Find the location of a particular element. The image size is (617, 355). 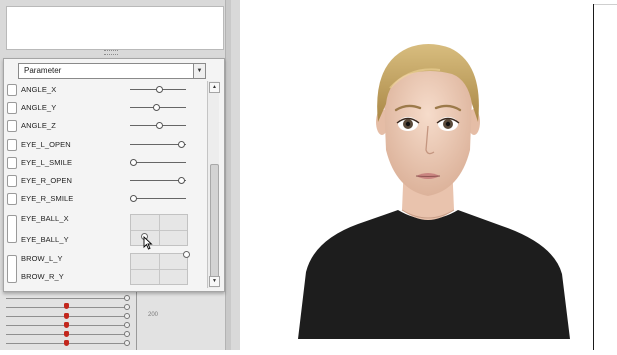

param-label: EYE_R_OPEN is located at coordinates (47, 180).